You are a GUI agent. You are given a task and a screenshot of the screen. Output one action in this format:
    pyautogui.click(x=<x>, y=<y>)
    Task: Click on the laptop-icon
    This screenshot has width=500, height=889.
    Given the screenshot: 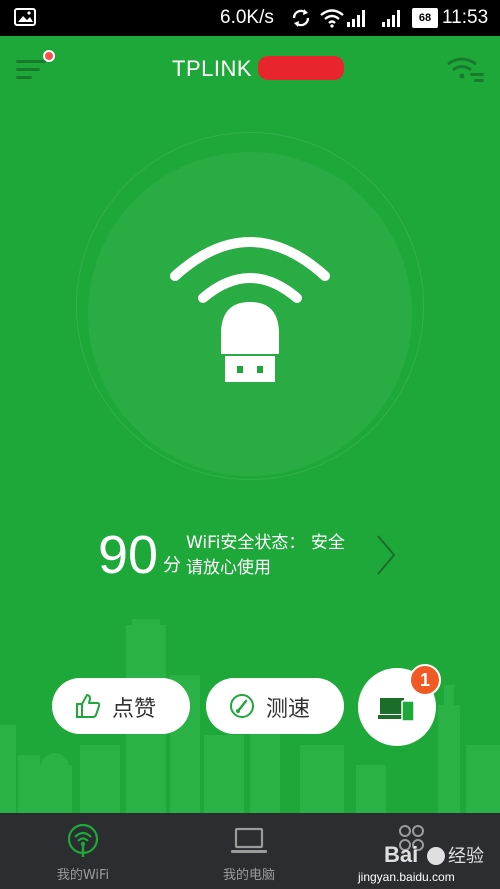 What is the action you would take?
    pyautogui.click(x=249, y=840)
    